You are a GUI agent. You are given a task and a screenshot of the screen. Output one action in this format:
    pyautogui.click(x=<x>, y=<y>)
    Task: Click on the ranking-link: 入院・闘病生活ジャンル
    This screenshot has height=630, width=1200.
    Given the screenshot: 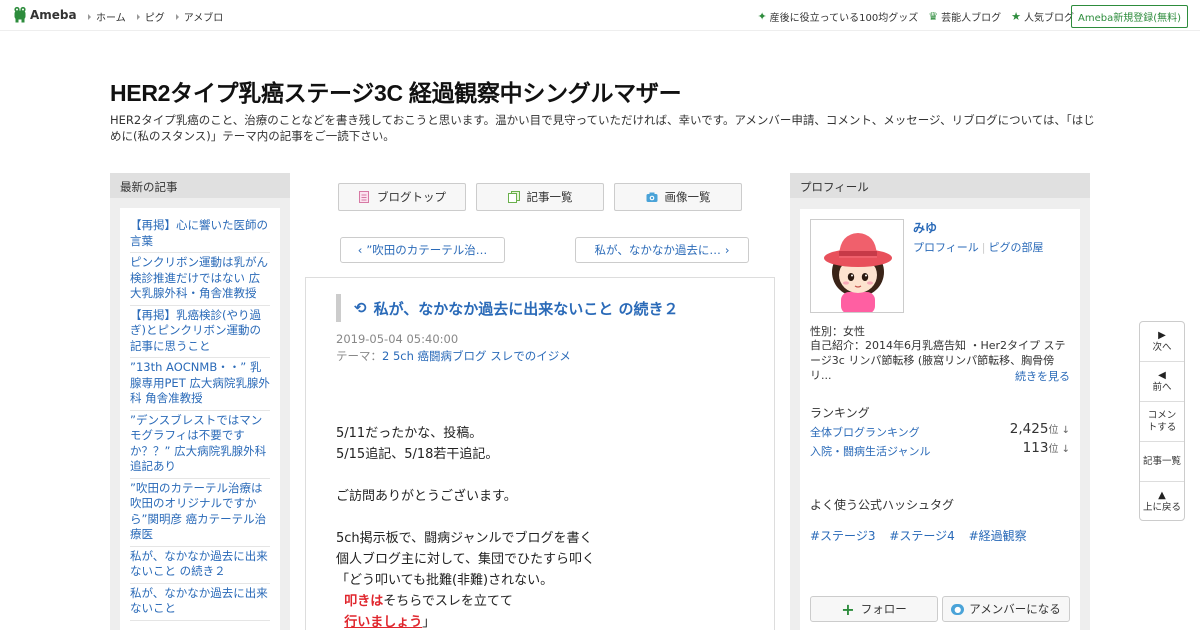 What is the action you would take?
    pyautogui.click(x=870, y=451)
    